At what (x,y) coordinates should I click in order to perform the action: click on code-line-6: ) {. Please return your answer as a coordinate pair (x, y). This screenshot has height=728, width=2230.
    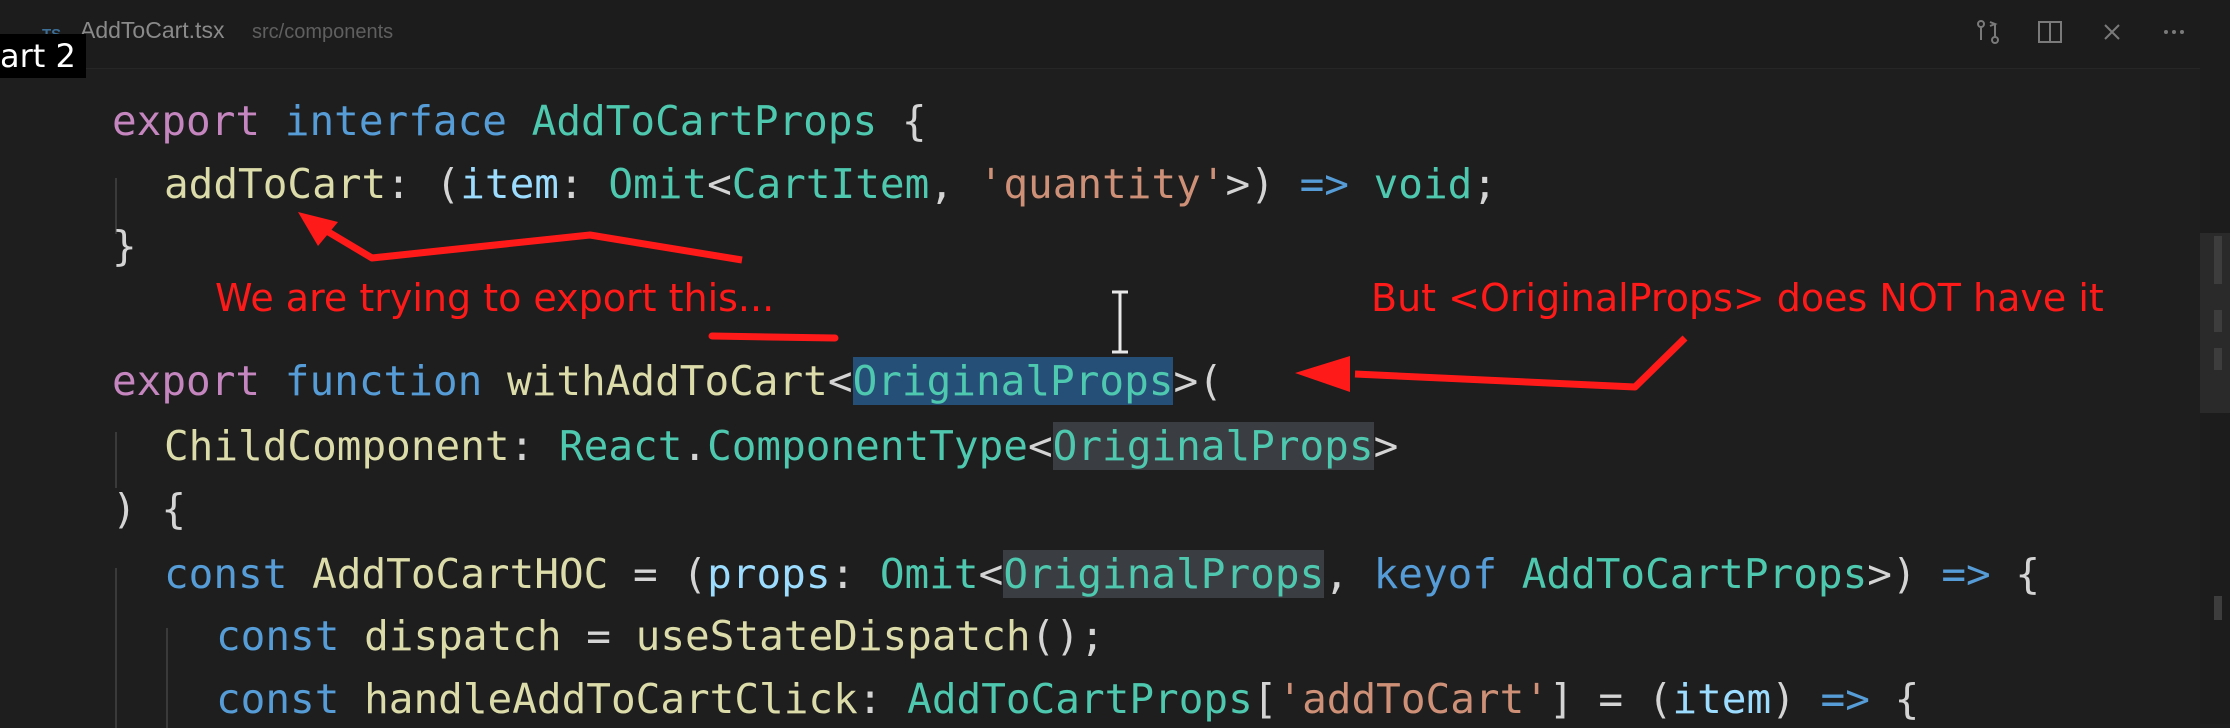
    Looking at the image, I should click on (149, 509).